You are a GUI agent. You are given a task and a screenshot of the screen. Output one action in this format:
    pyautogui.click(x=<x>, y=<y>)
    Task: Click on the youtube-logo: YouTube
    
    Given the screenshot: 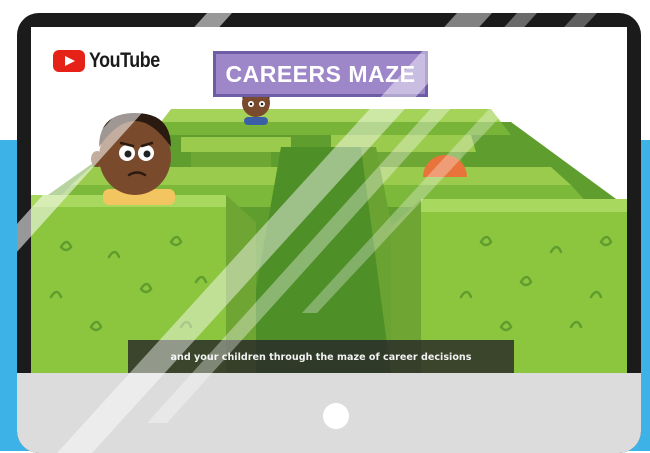 What is the action you would take?
    pyautogui.click(x=112, y=61)
    